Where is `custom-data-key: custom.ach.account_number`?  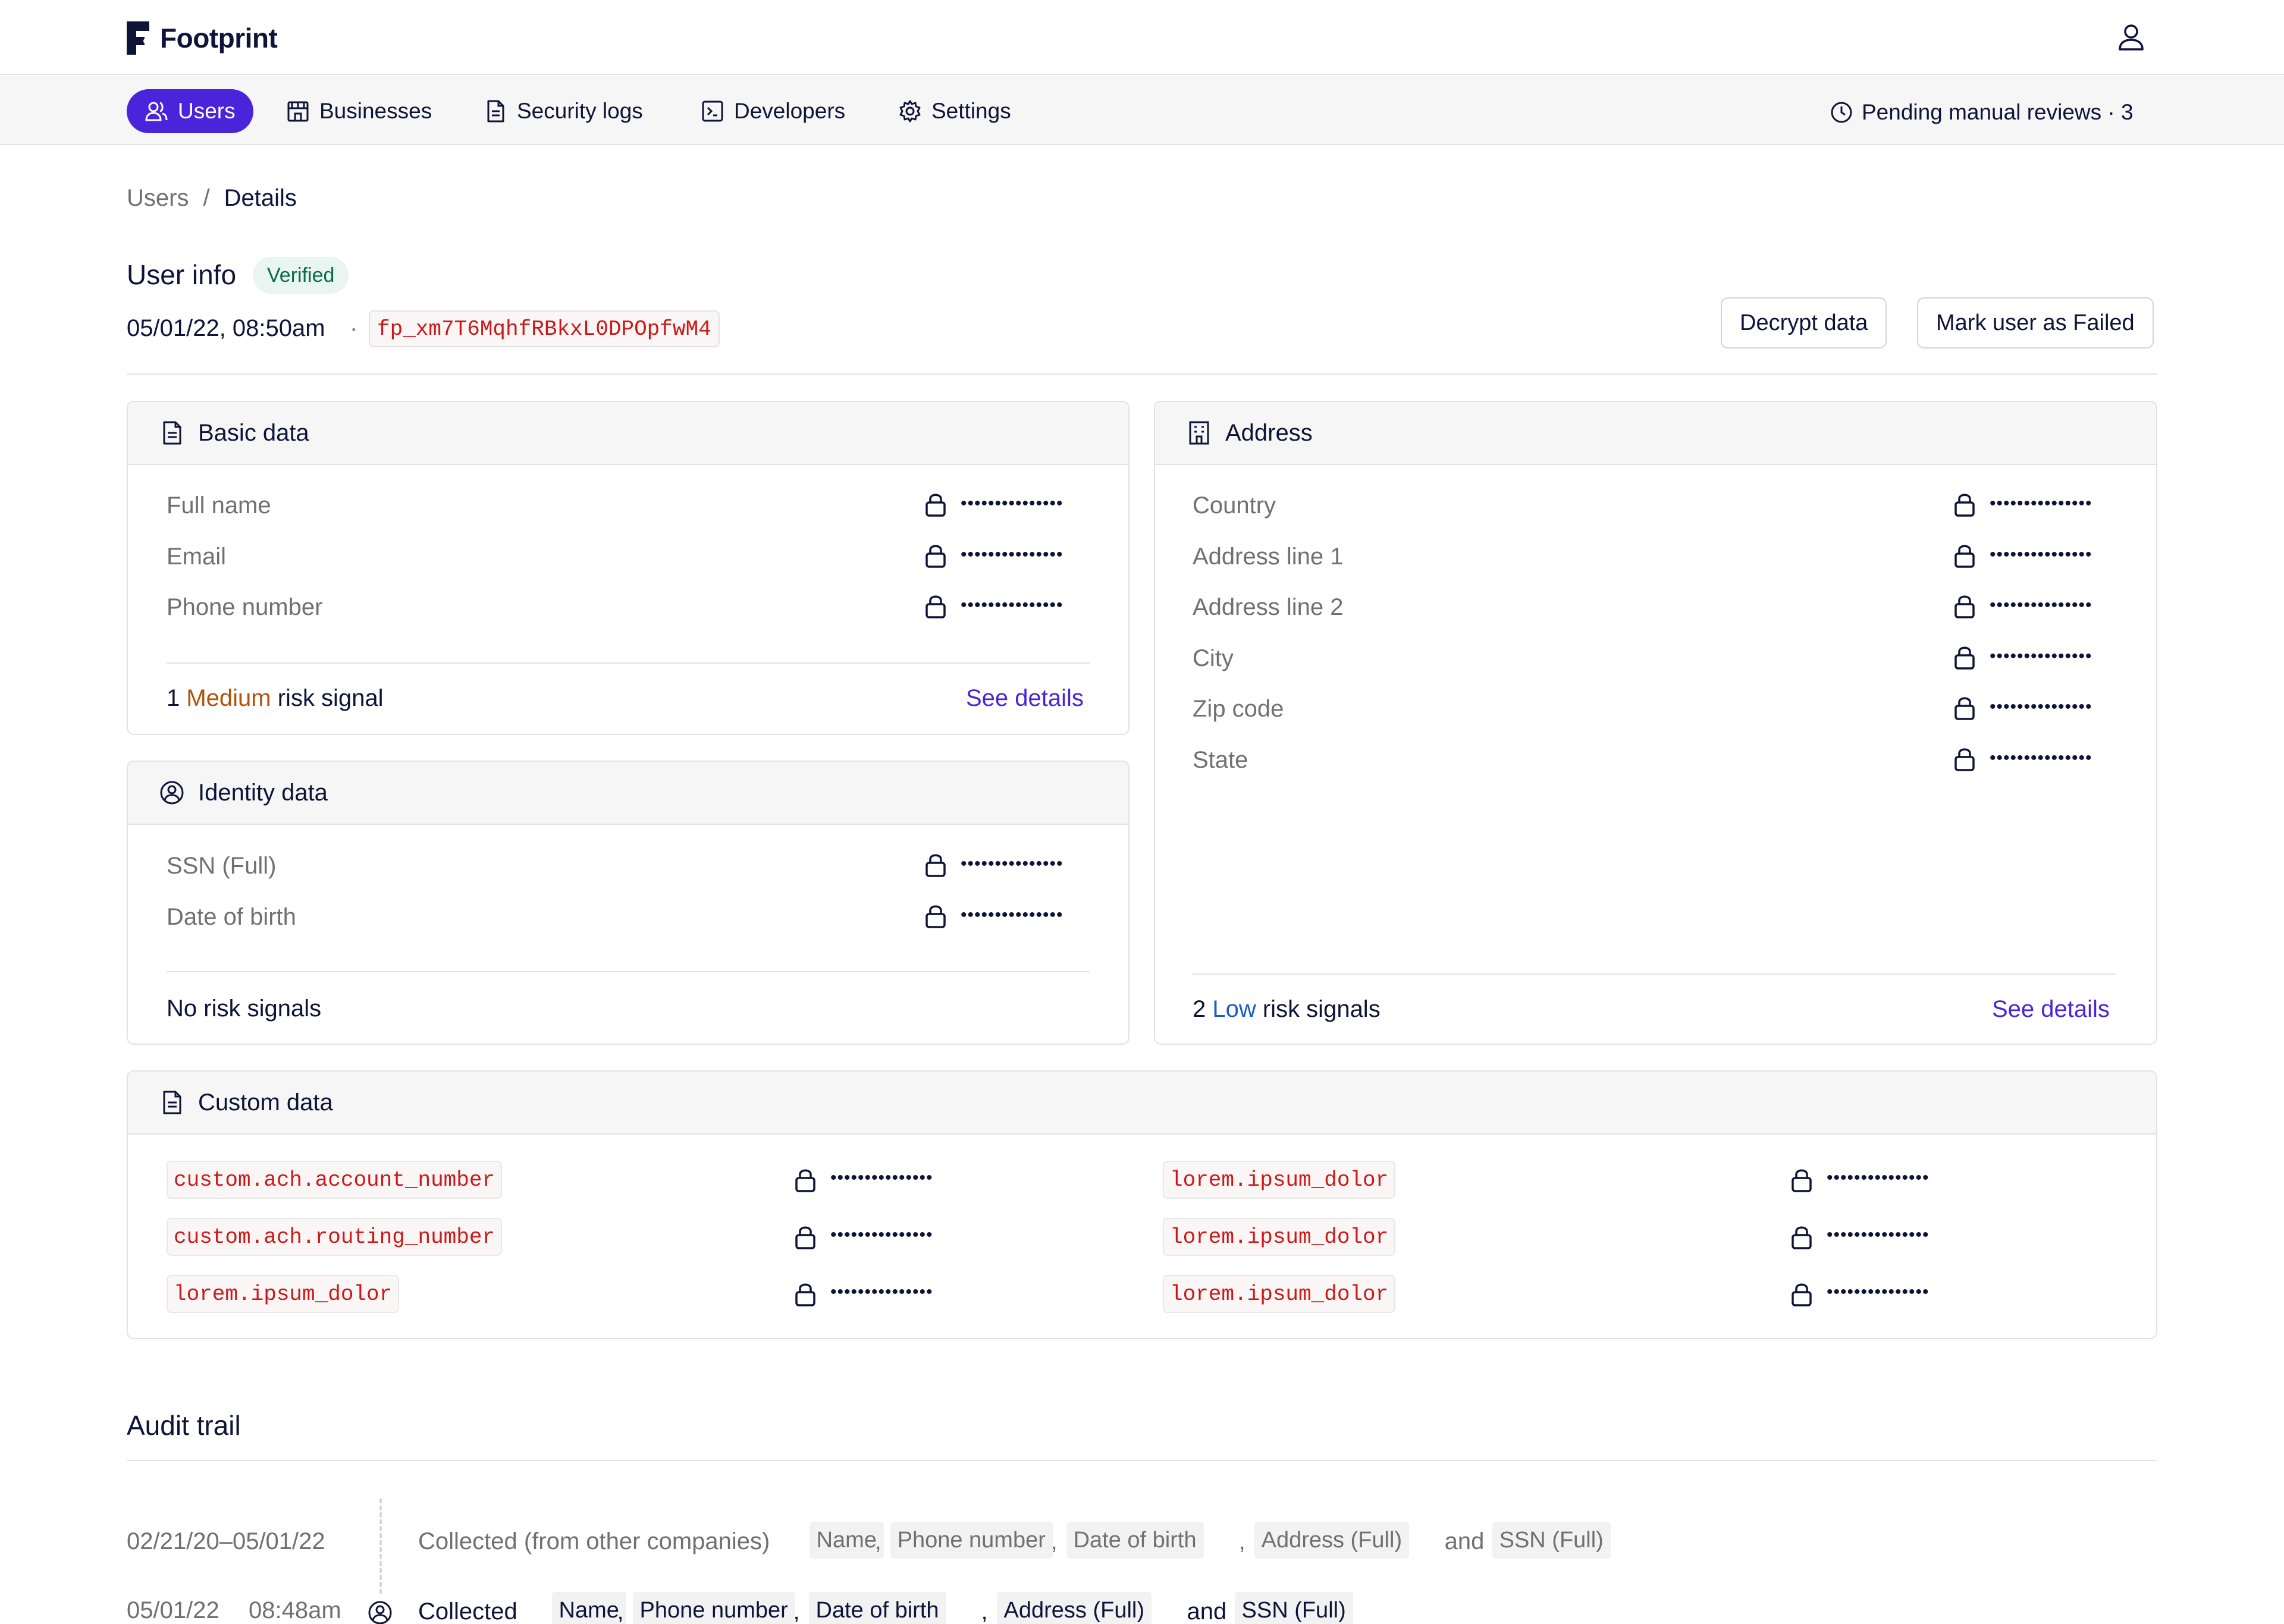 custom-data-key: custom.ach.account_number is located at coordinates (335, 1180).